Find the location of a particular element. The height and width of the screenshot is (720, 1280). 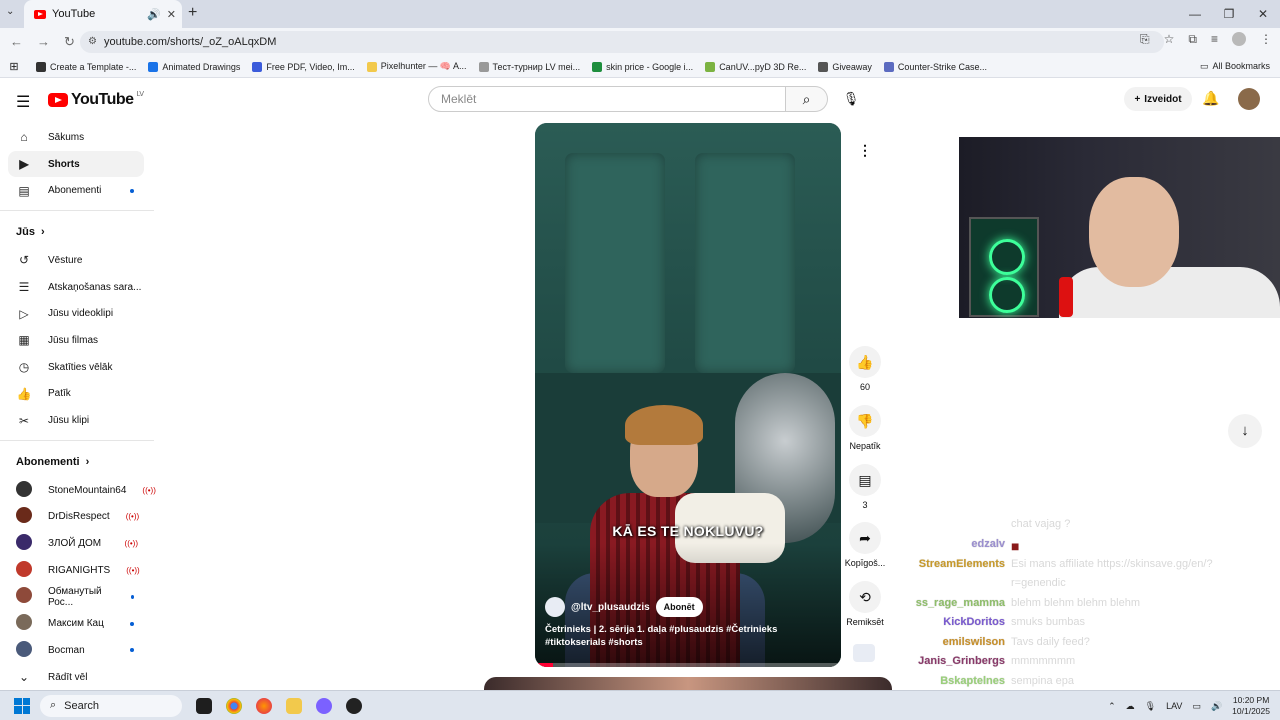

sidebar-item: StoneMountain64 ((•)) is located at coordinates (82, 490).